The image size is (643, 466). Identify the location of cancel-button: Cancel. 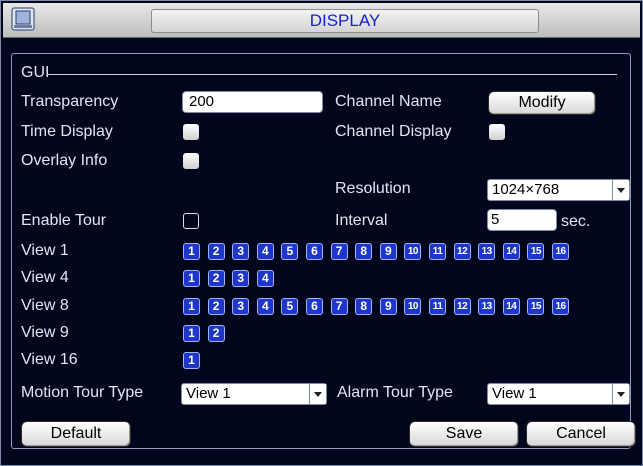
(581, 434).